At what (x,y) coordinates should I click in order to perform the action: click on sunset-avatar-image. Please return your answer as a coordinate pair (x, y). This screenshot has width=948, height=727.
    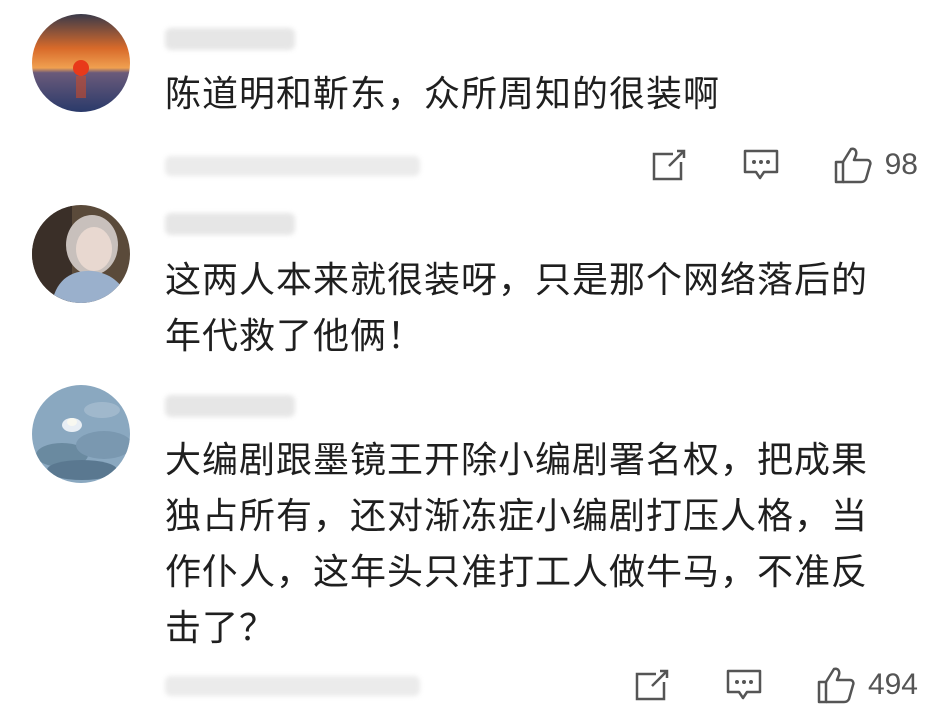
    Looking at the image, I should click on (81, 63).